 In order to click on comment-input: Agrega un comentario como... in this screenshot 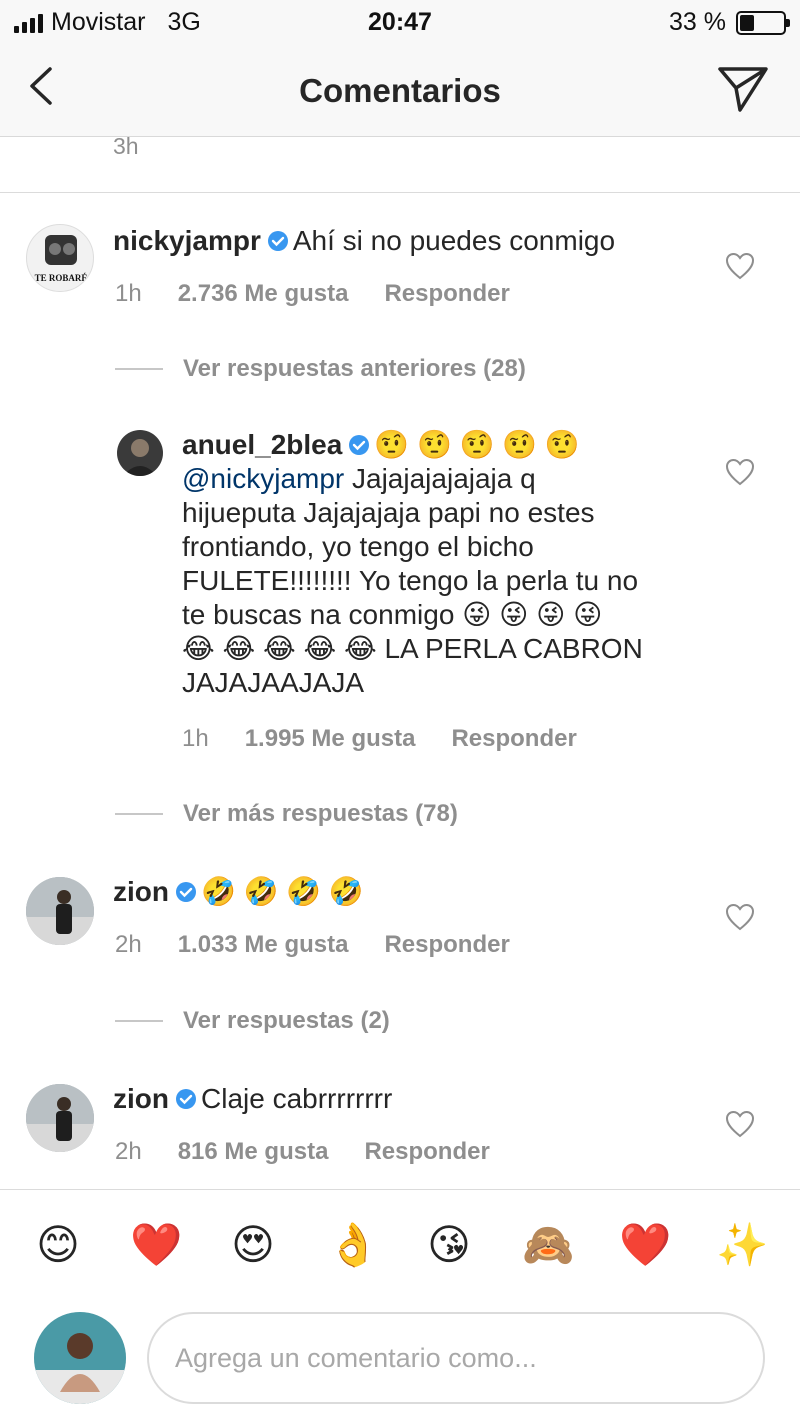, I will do `click(456, 1358)`.